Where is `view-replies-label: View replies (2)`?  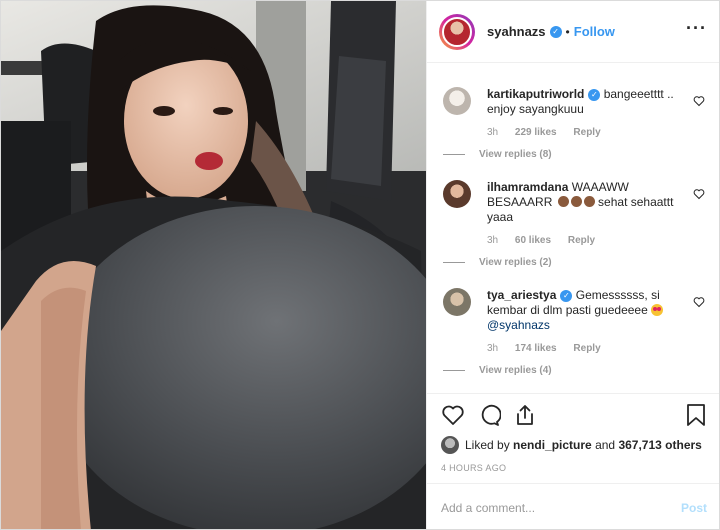 view-replies-label: View replies (2) is located at coordinates (515, 262).